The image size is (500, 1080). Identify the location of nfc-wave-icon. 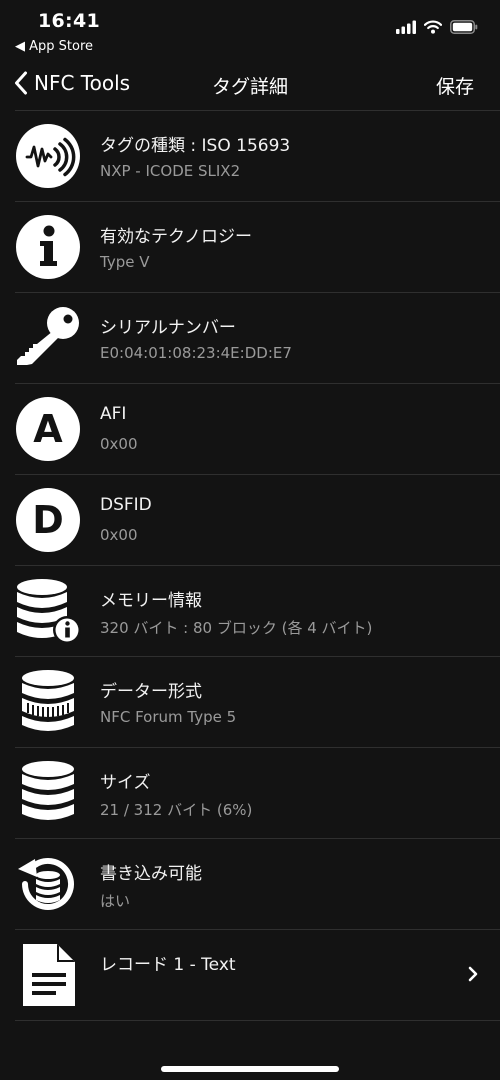
(48, 156).